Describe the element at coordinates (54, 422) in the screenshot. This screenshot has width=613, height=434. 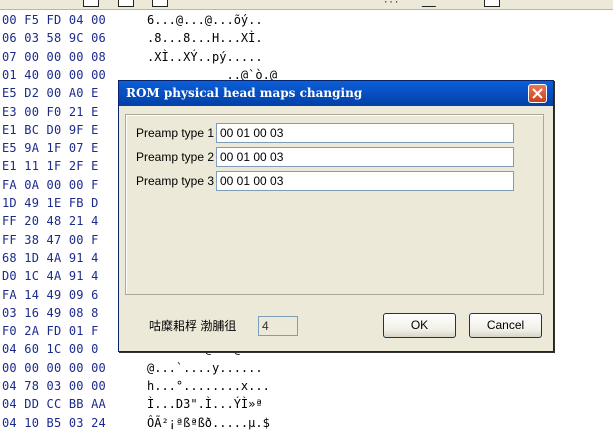
I see `hex-bytes: 04 10 B5 03 24` at that location.